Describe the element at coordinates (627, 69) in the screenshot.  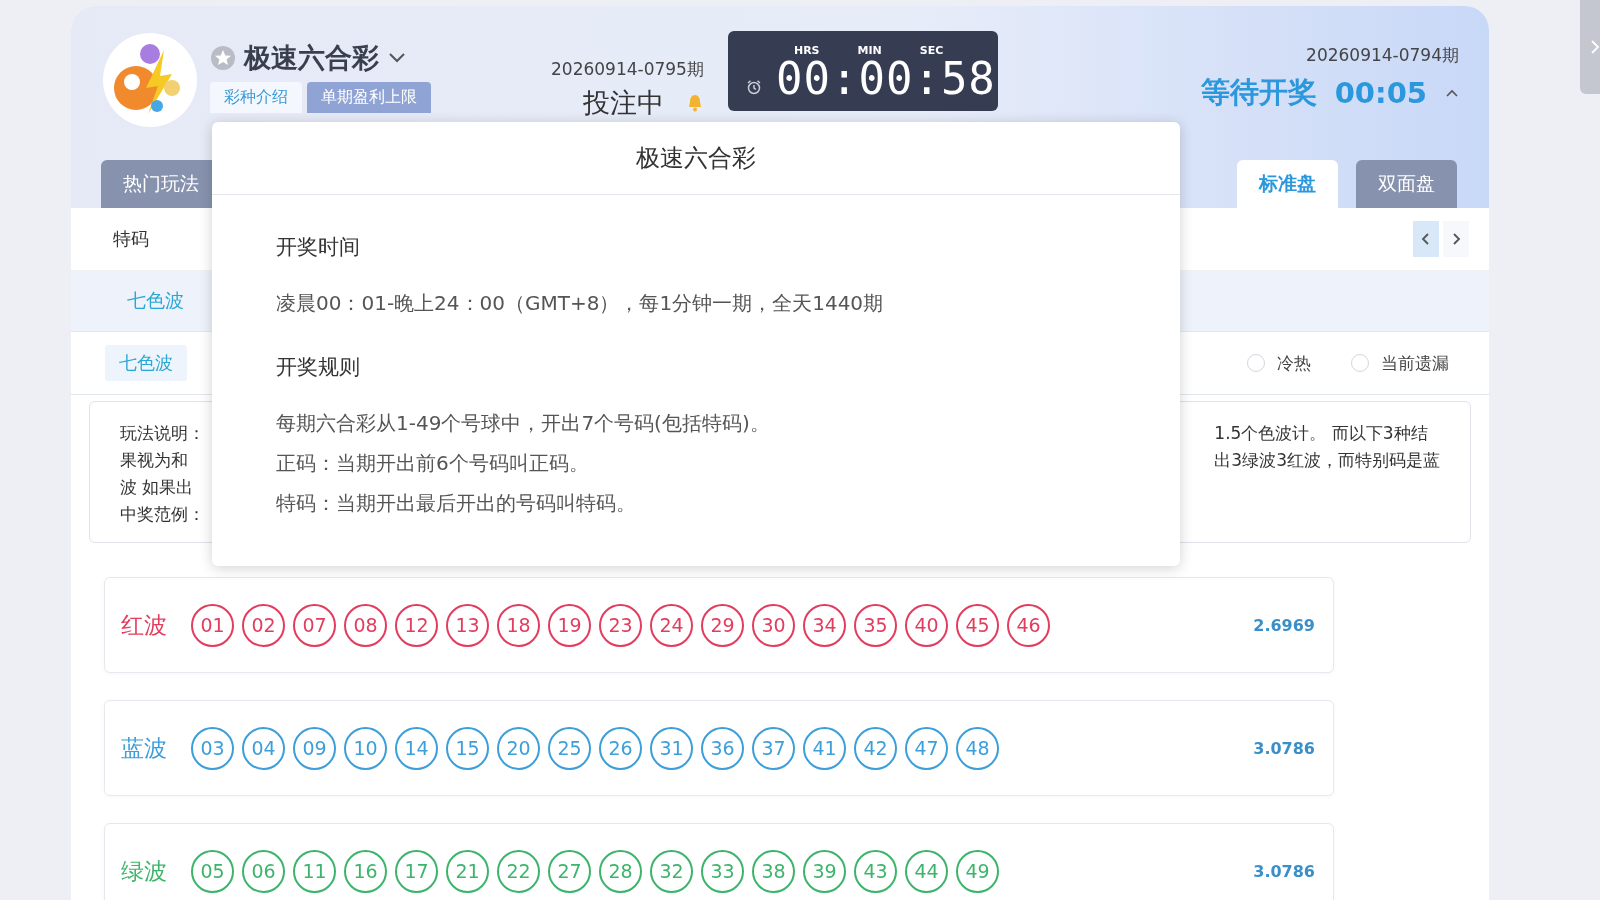
I see `issue-number: 20260914-0795期` at that location.